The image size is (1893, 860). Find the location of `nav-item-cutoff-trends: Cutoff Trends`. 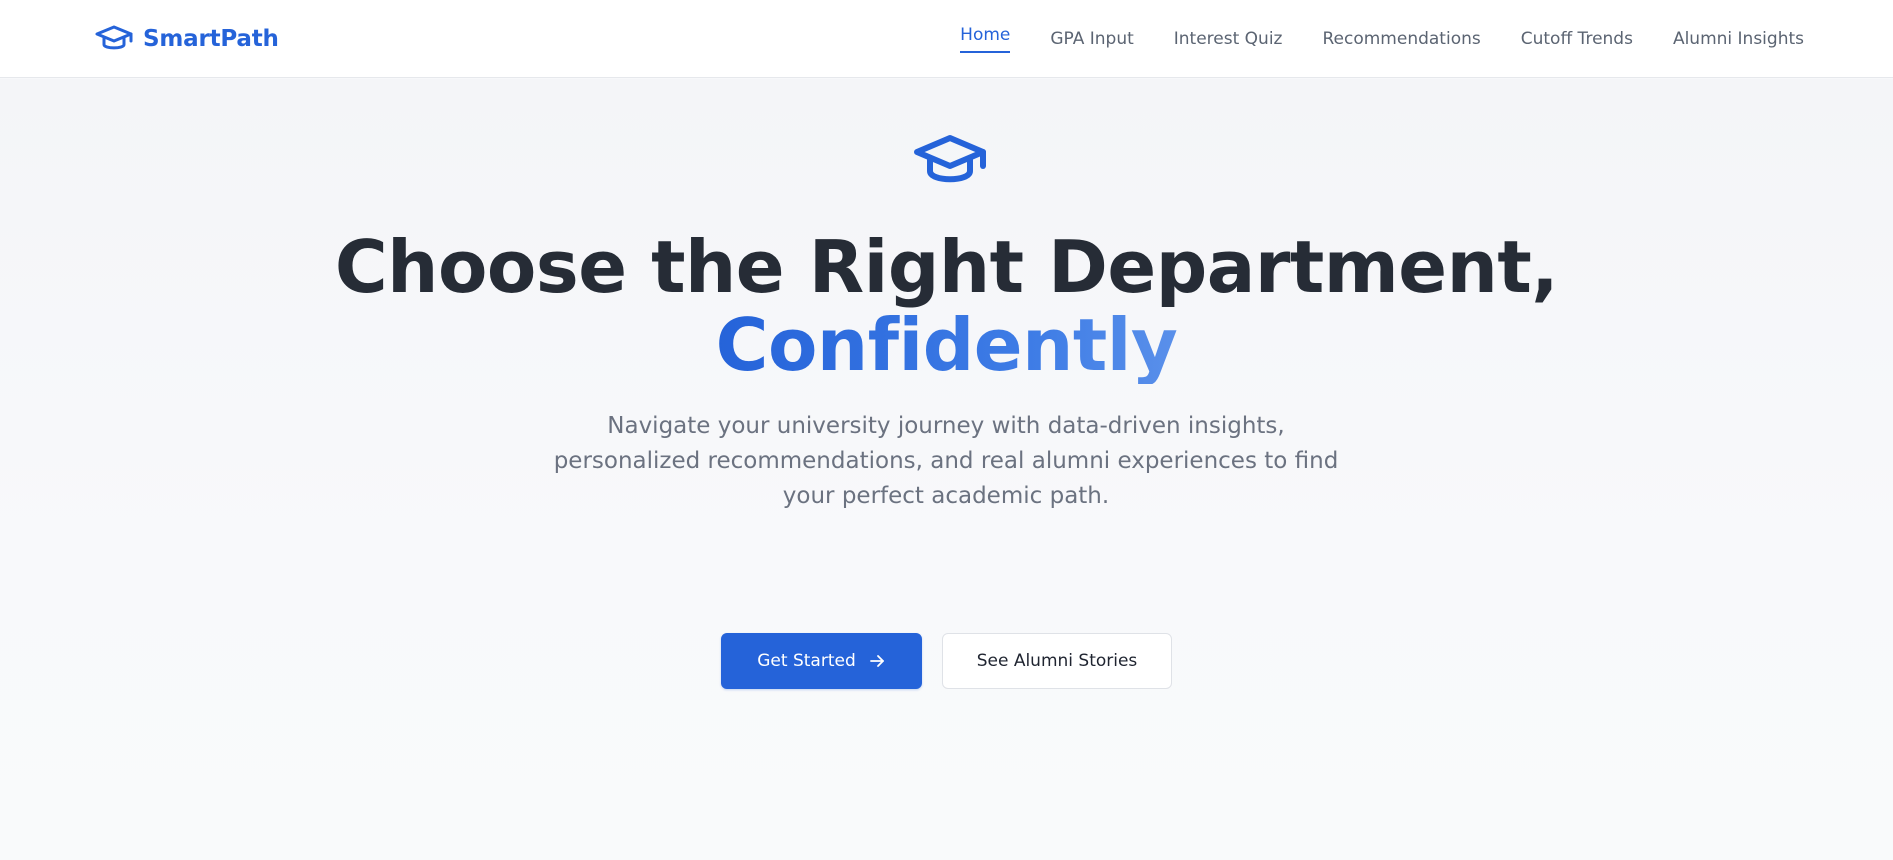

nav-item-cutoff-trends: Cutoff Trends is located at coordinates (1577, 39).